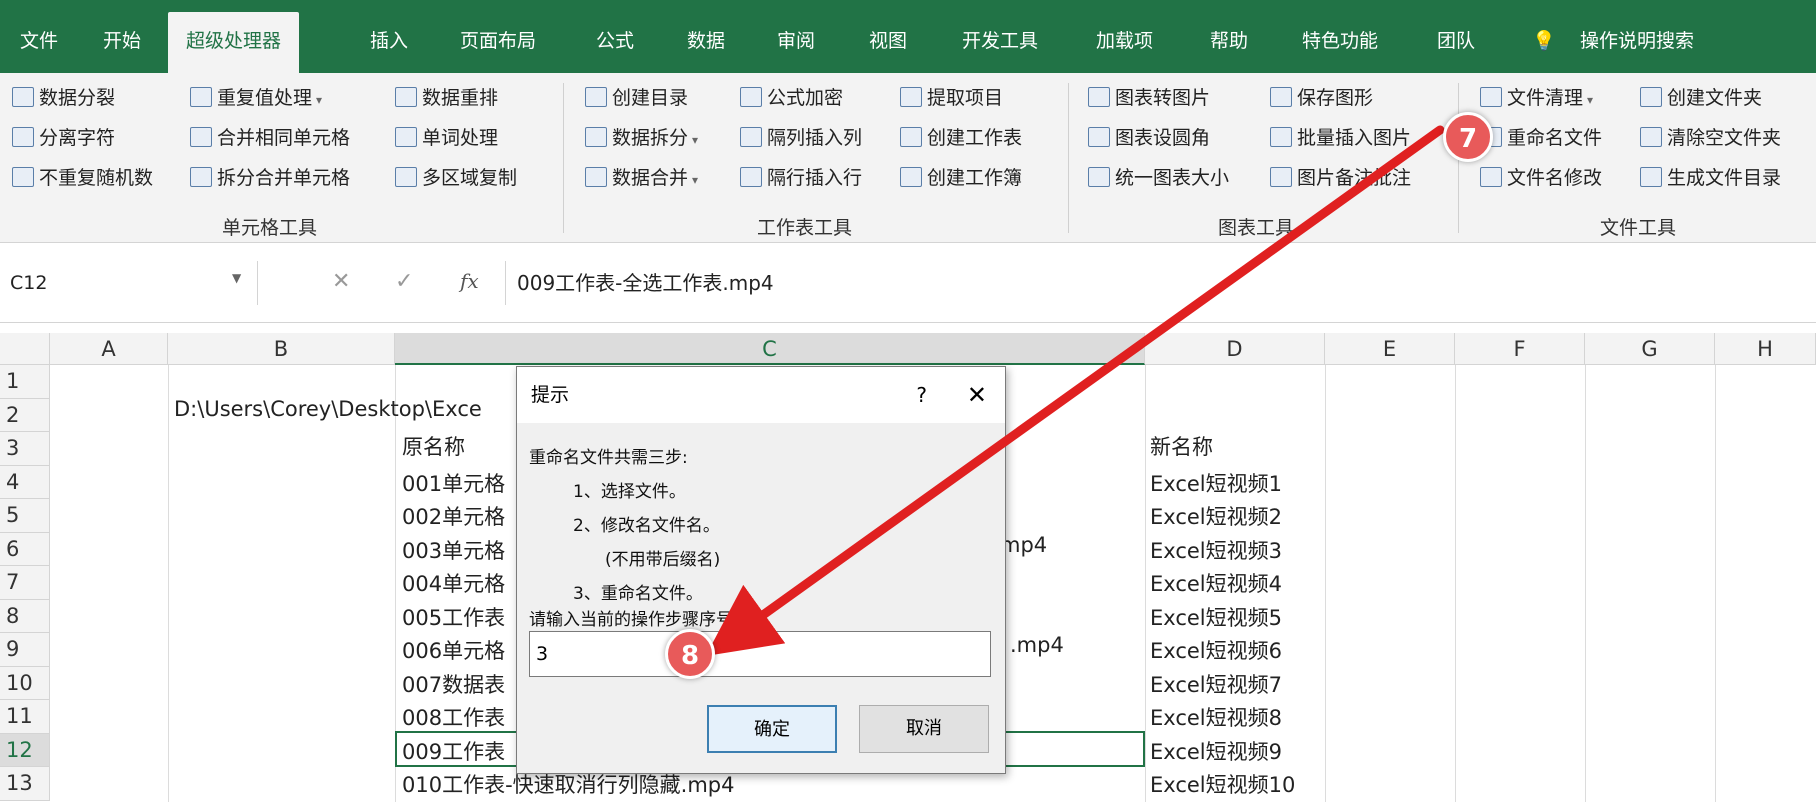  I want to click on step-number-input: 3, so click(760, 654).